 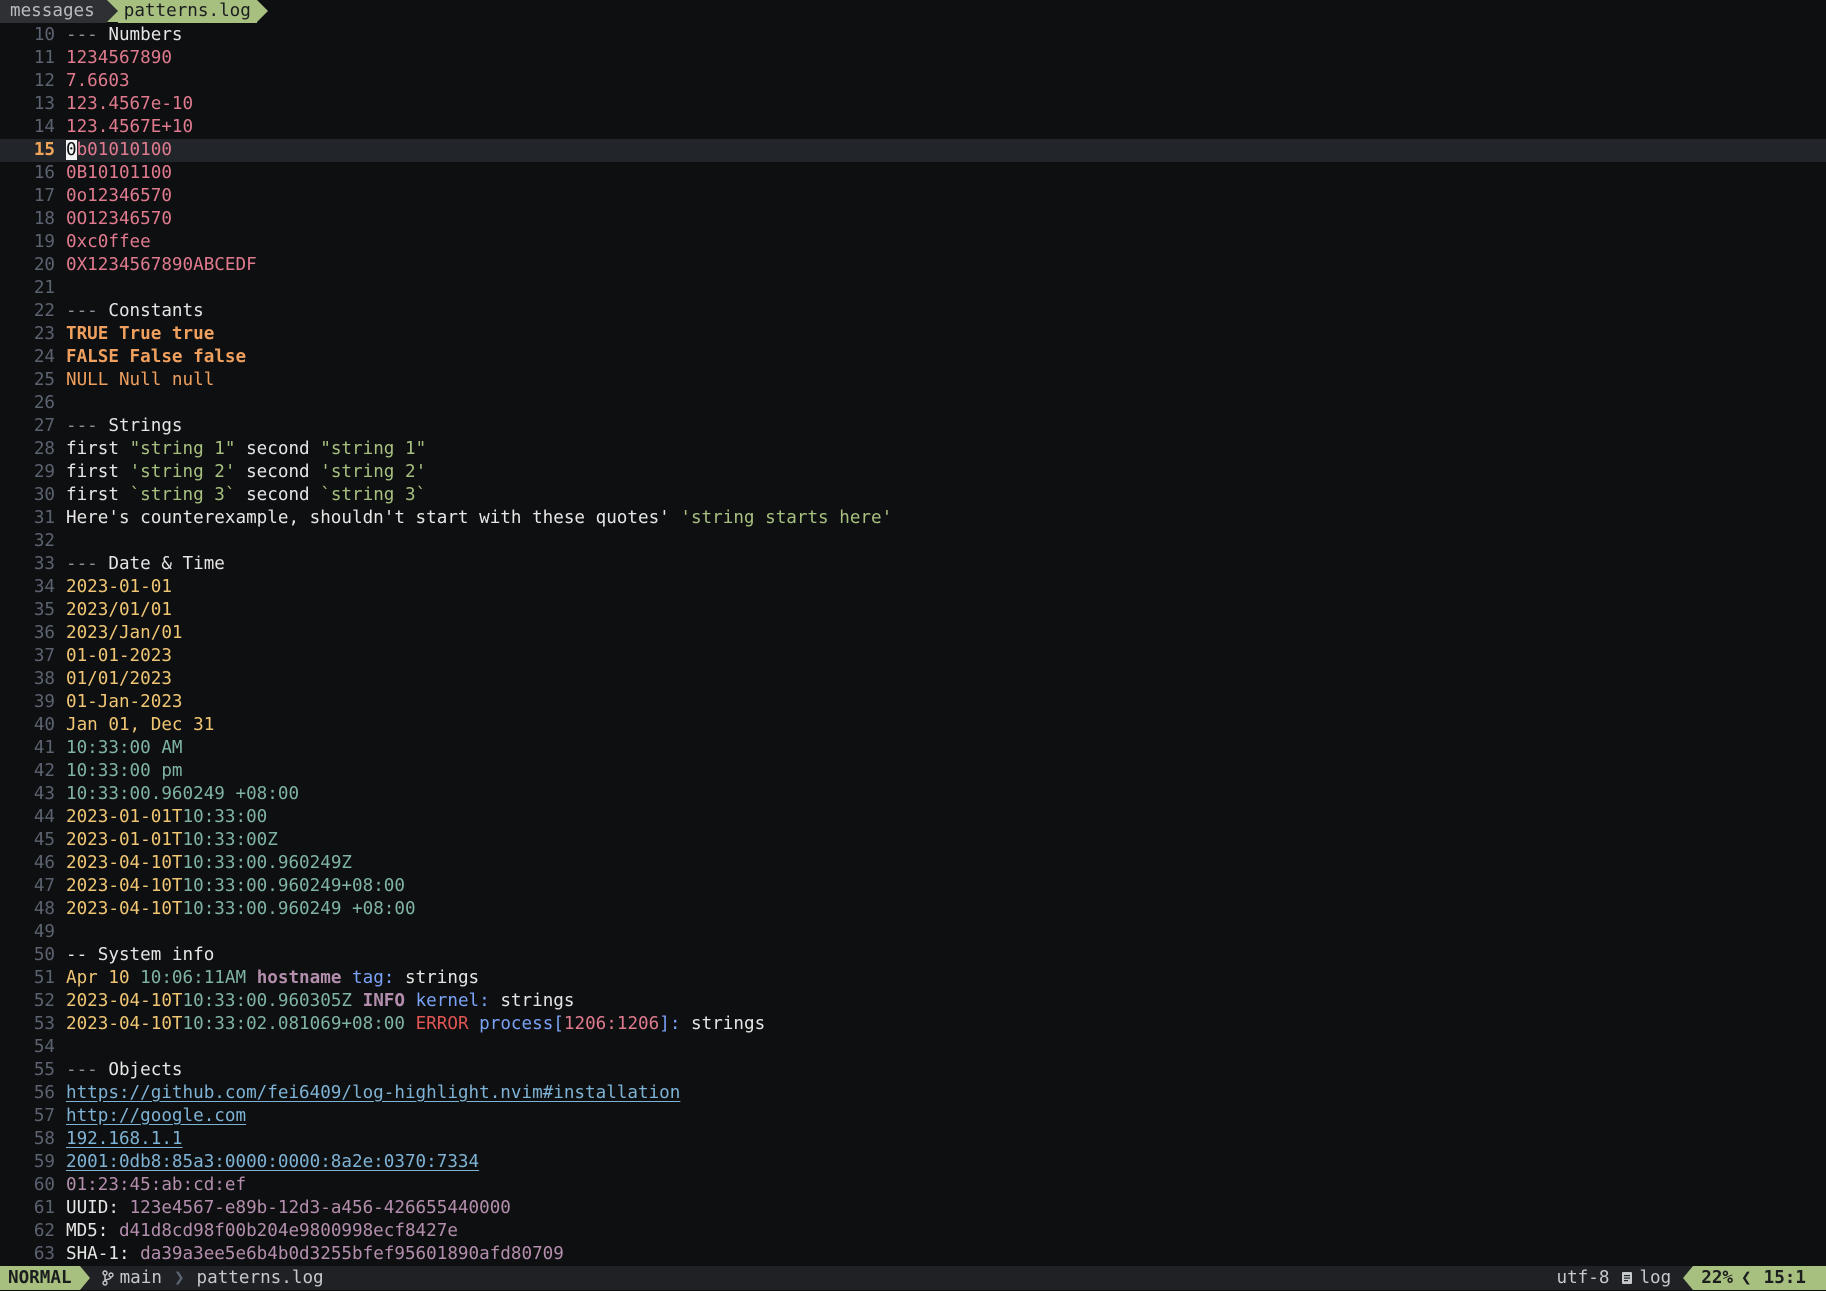 What do you see at coordinates (293, 886) in the screenshot?
I see `token-time: 10:33:00.960249+08:00` at bounding box center [293, 886].